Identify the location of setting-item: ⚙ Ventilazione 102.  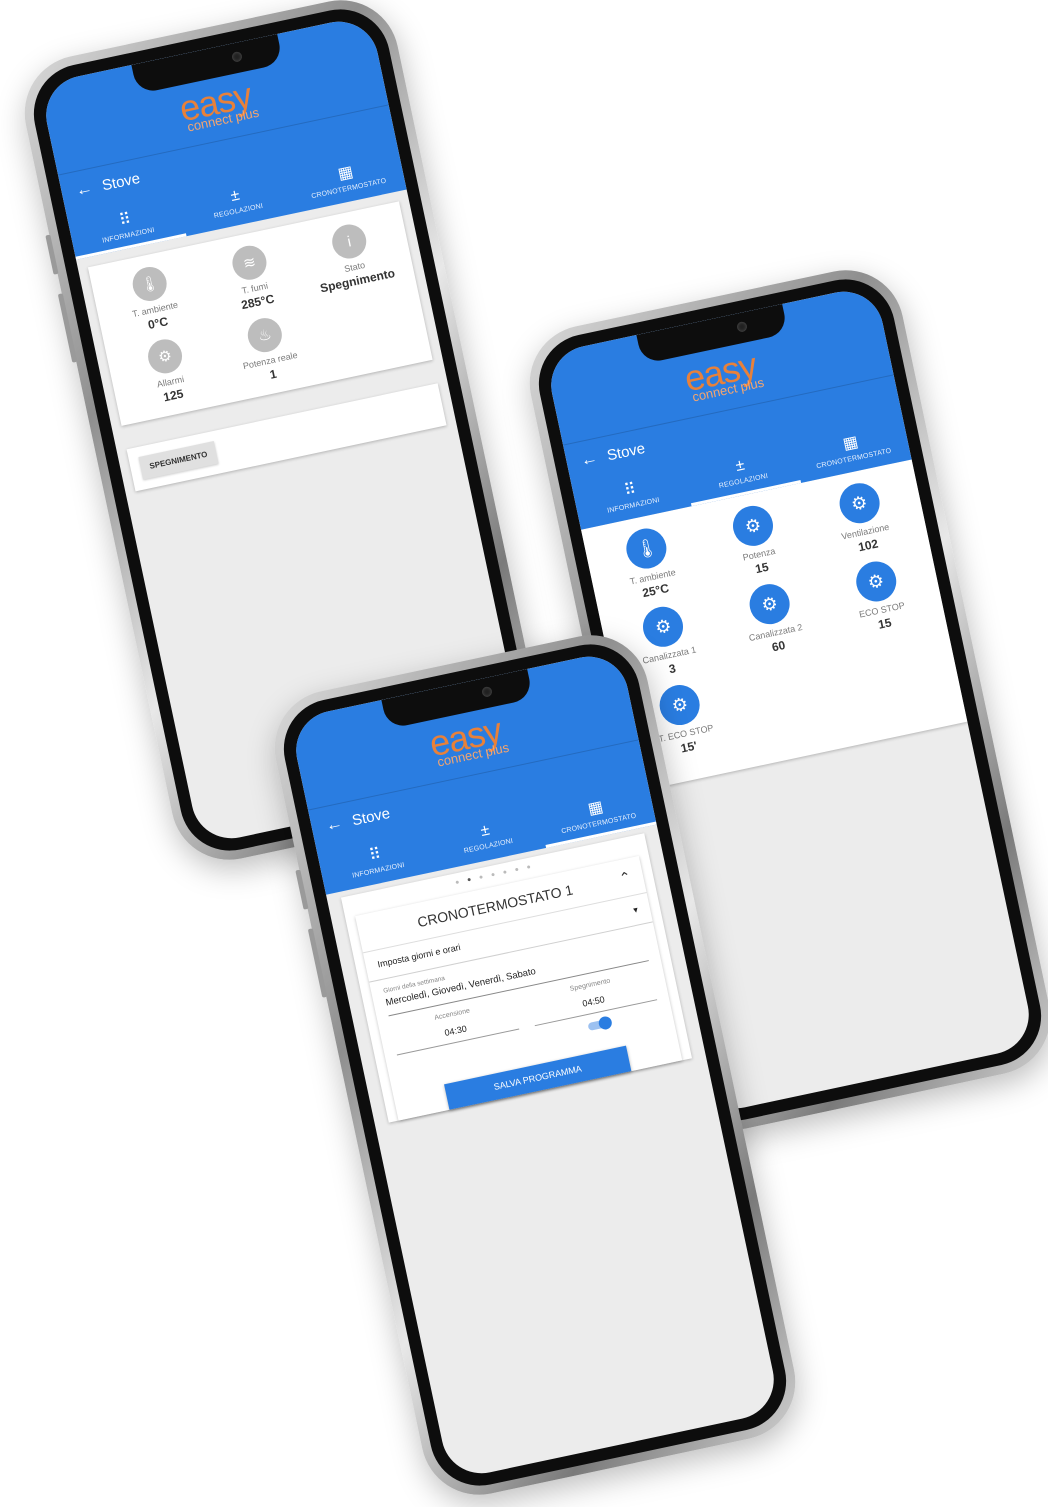
(862, 517).